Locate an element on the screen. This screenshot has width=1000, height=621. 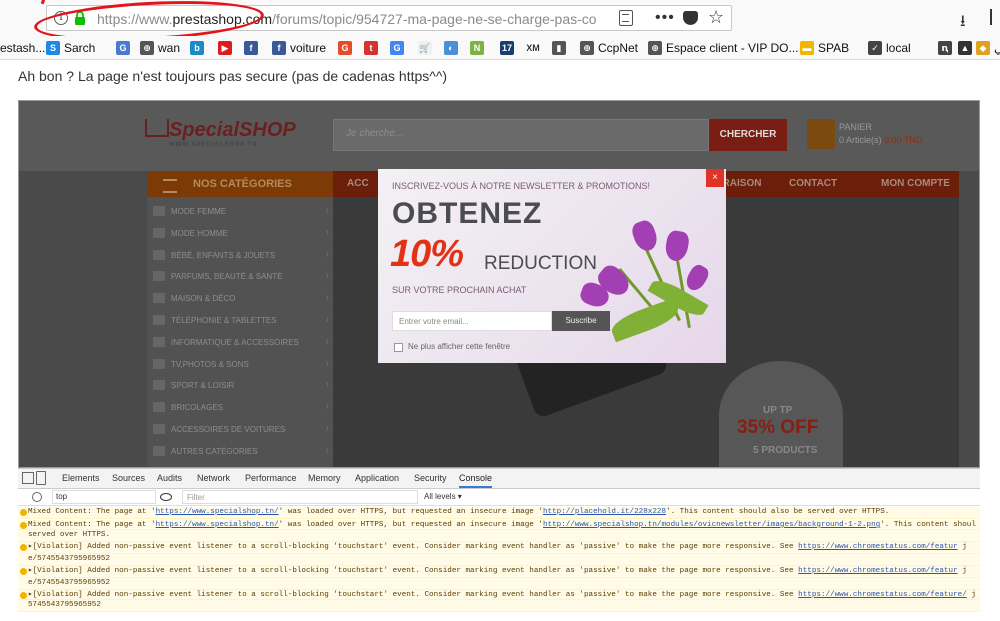
bookmark-favicon-icon: G is located at coordinates (397, 48).